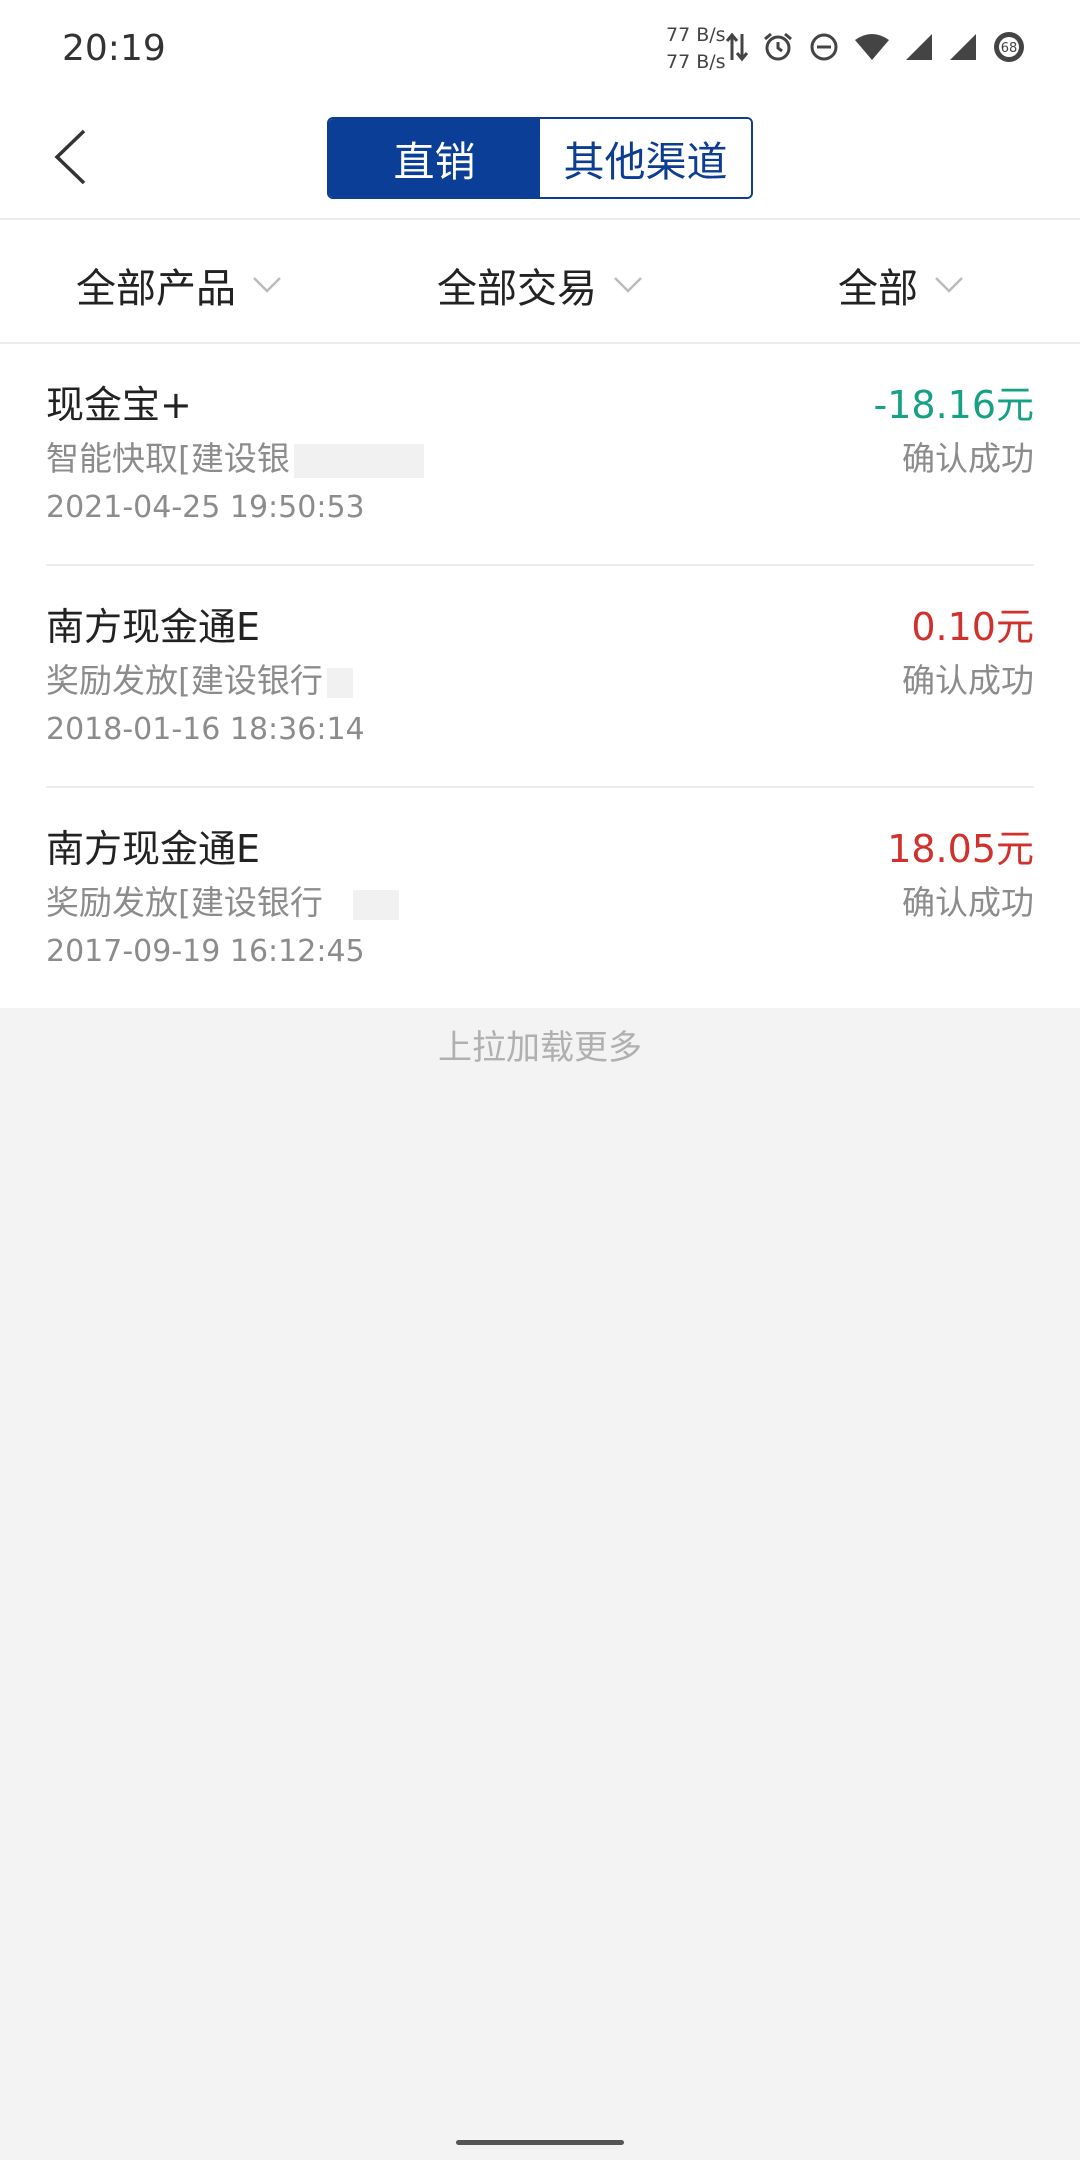 This screenshot has width=1080, height=2160. What do you see at coordinates (156, 289) in the screenshot?
I see `filter-product-label: 全部产品` at bounding box center [156, 289].